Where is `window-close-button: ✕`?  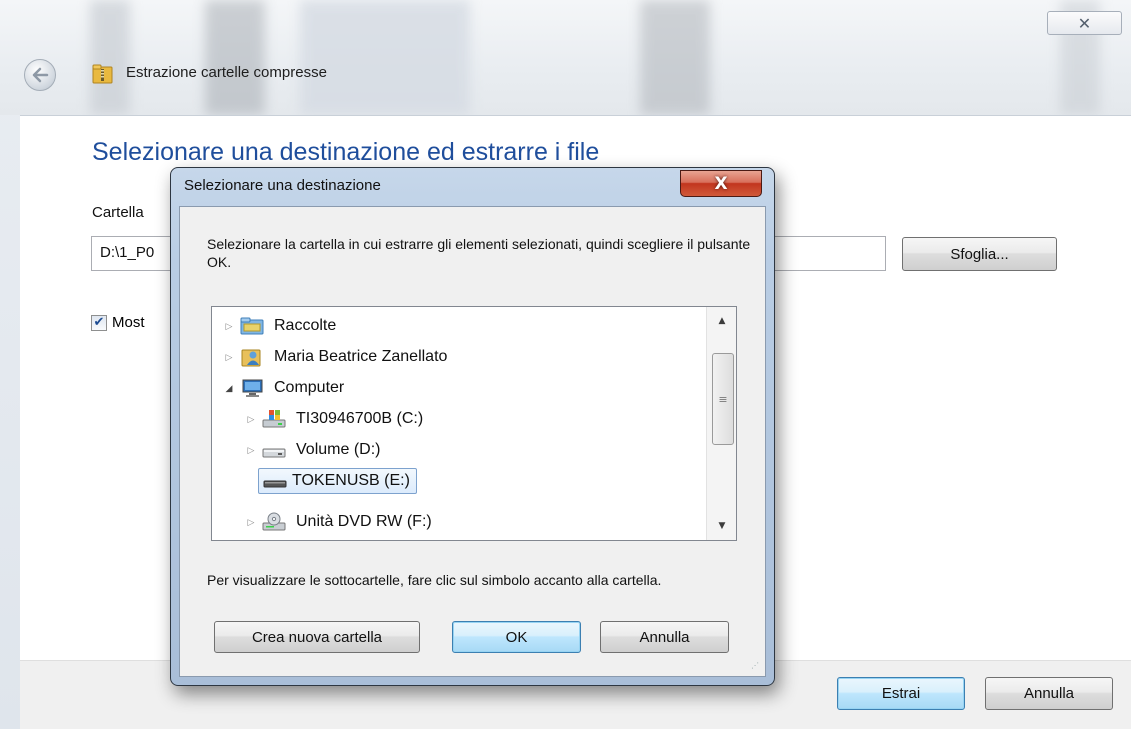
window-close-button: ✕ is located at coordinates (1084, 23).